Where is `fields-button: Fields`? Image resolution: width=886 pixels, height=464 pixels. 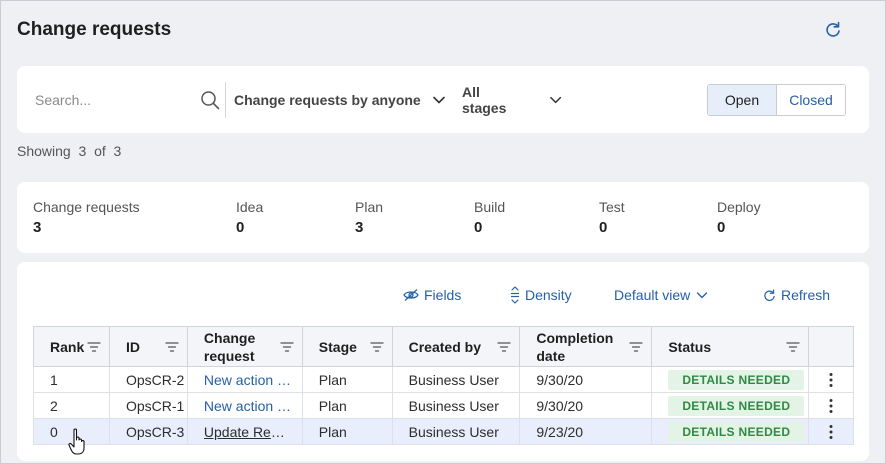
fields-button: Fields is located at coordinates (432, 295).